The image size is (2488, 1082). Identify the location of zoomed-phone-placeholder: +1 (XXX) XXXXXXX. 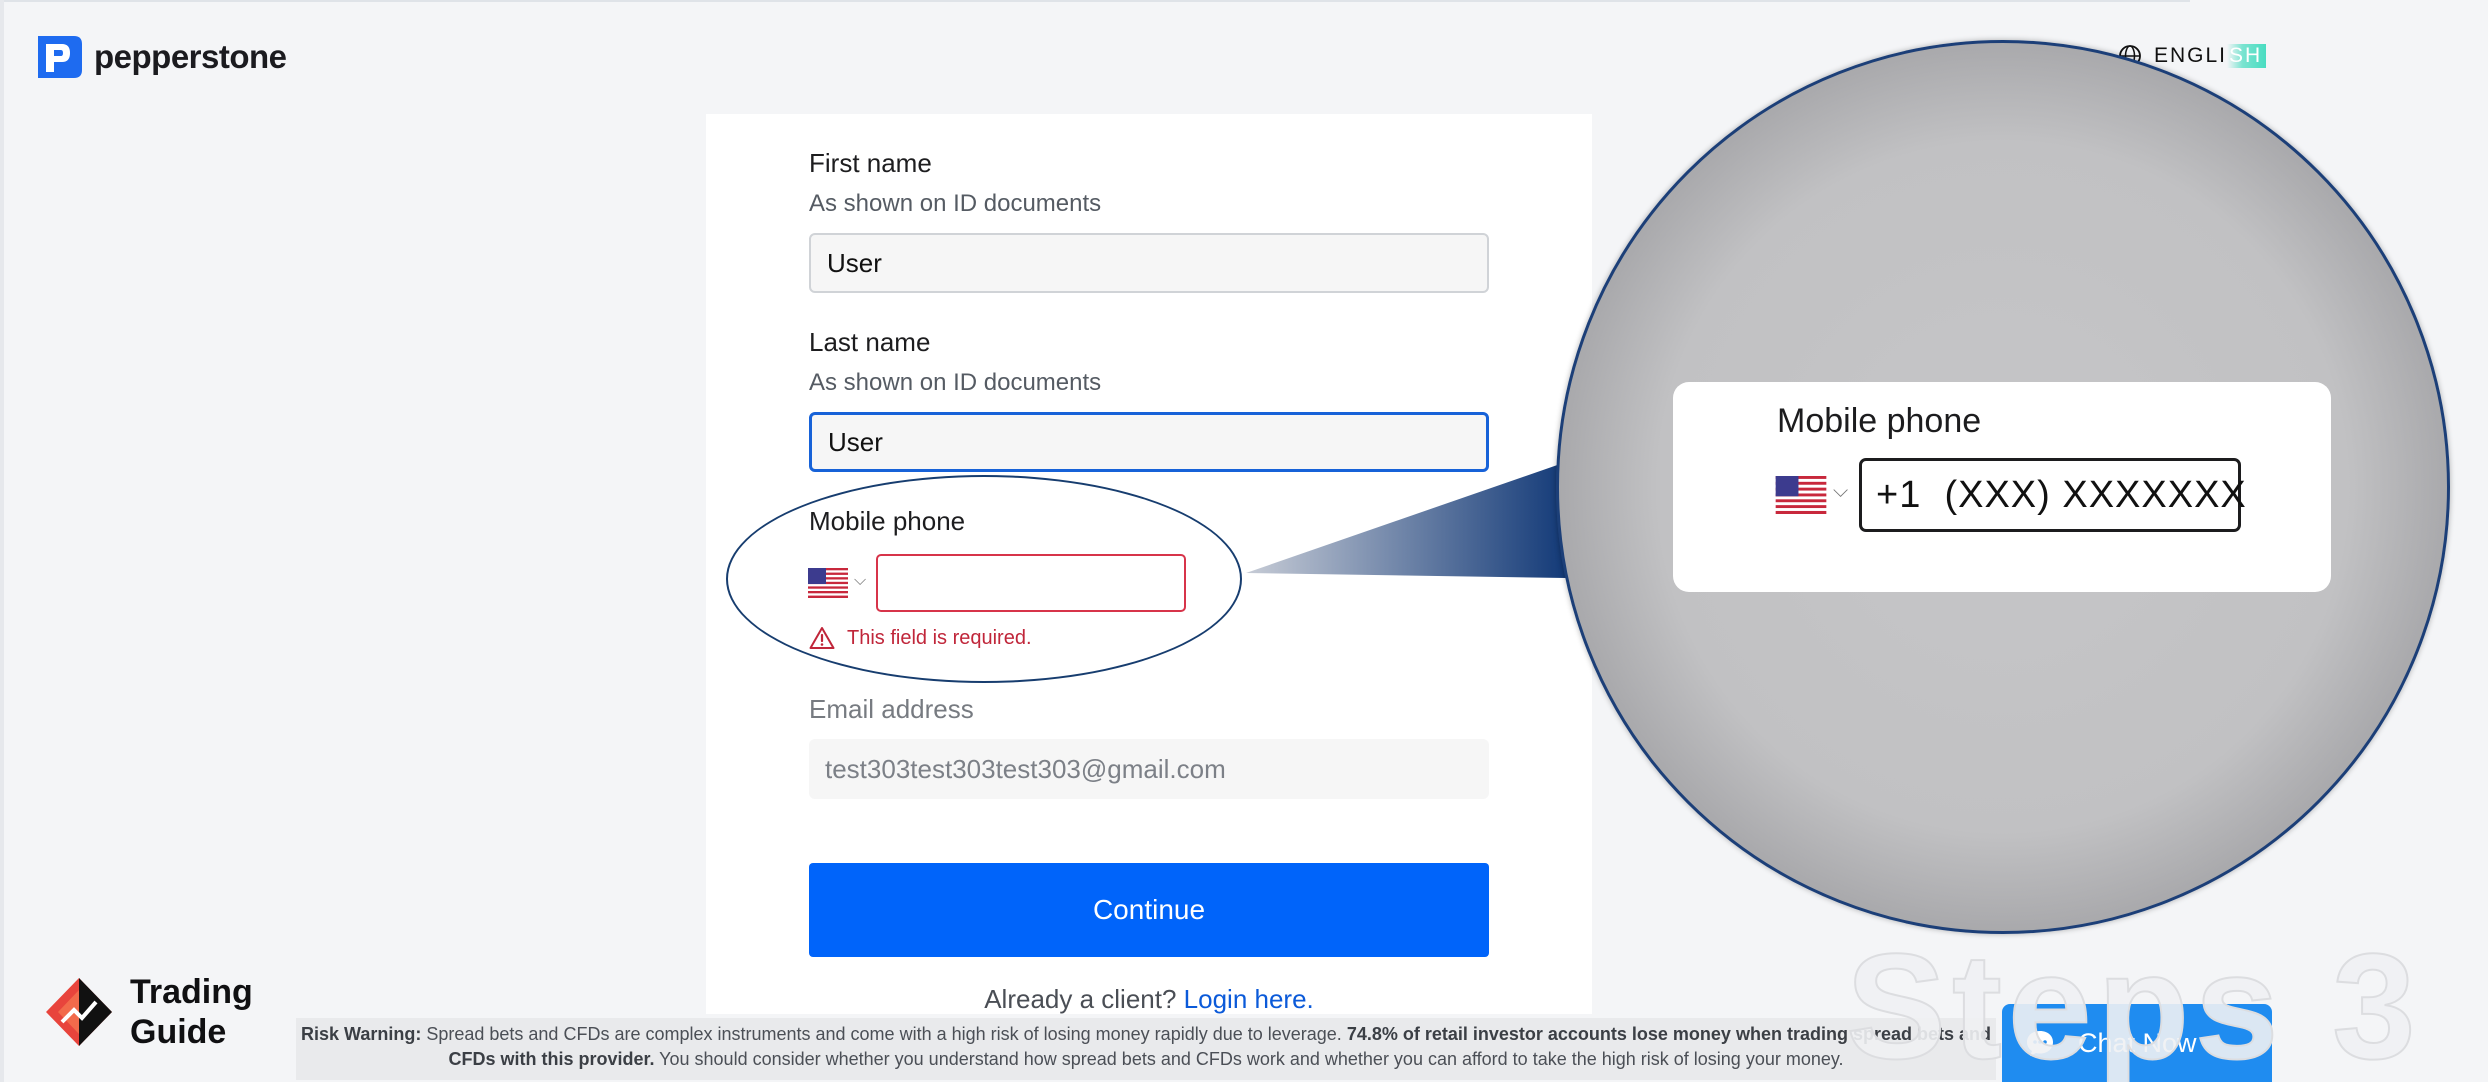
(2061, 494).